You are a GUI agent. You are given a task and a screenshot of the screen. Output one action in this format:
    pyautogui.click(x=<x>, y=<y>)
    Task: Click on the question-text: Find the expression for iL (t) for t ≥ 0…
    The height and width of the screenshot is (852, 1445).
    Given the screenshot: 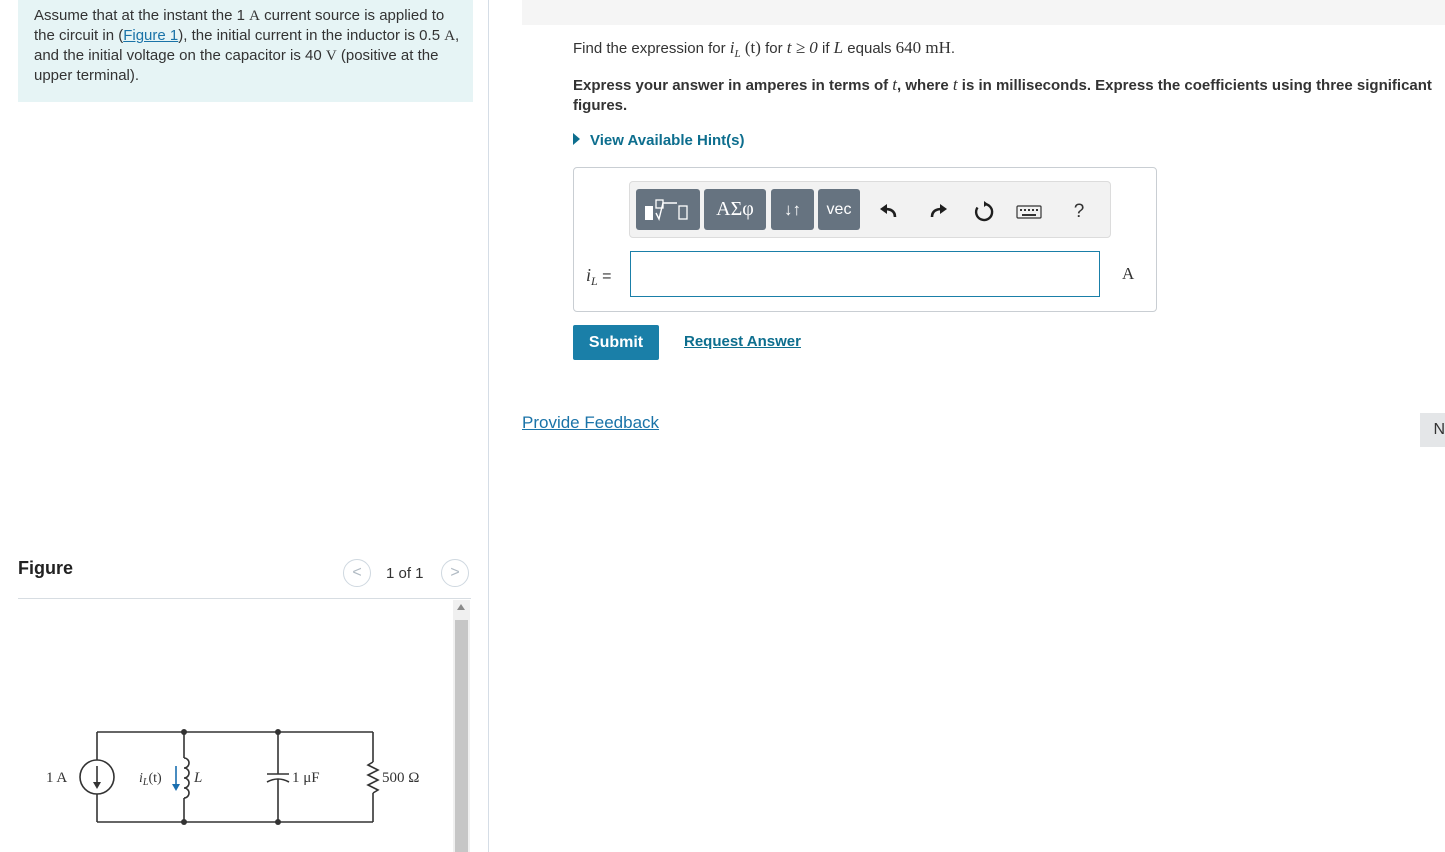 What is the action you would take?
    pyautogui.click(x=764, y=49)
    